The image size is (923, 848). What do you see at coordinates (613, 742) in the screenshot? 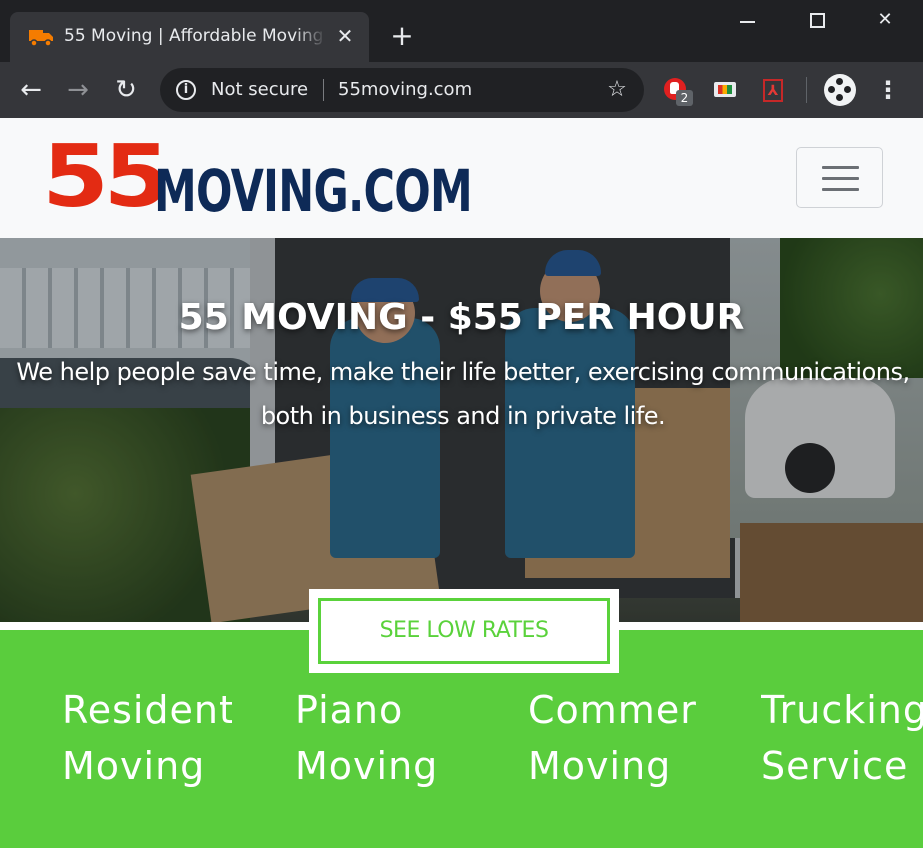
I see `service-commercial-moving: Commercial Moving` at bounding box center [613, 742].